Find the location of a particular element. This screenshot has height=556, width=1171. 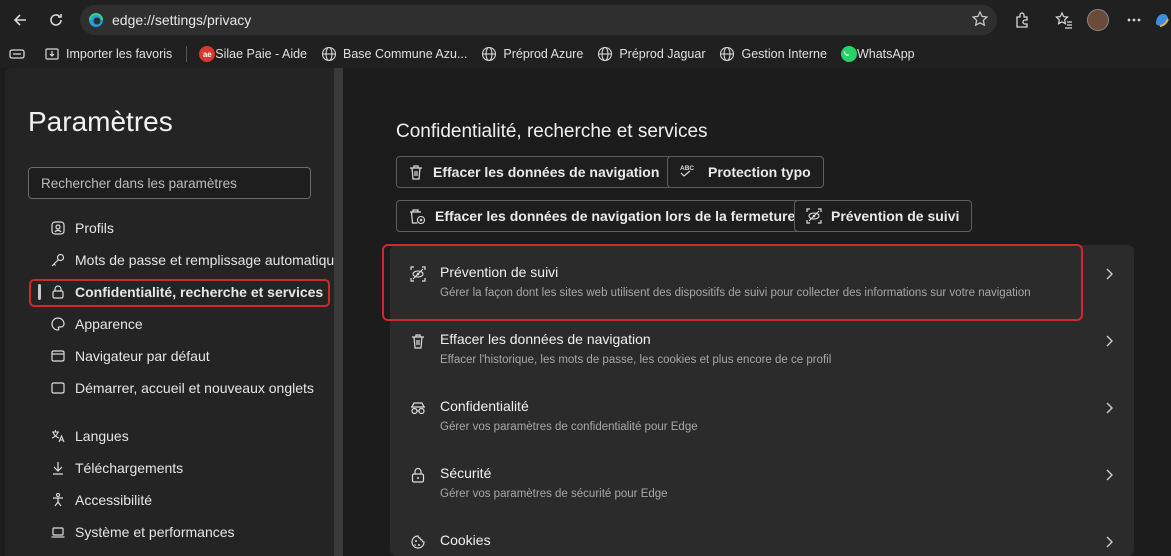

favorite-label: Importer les favoris is located at coordinates (119, 54).